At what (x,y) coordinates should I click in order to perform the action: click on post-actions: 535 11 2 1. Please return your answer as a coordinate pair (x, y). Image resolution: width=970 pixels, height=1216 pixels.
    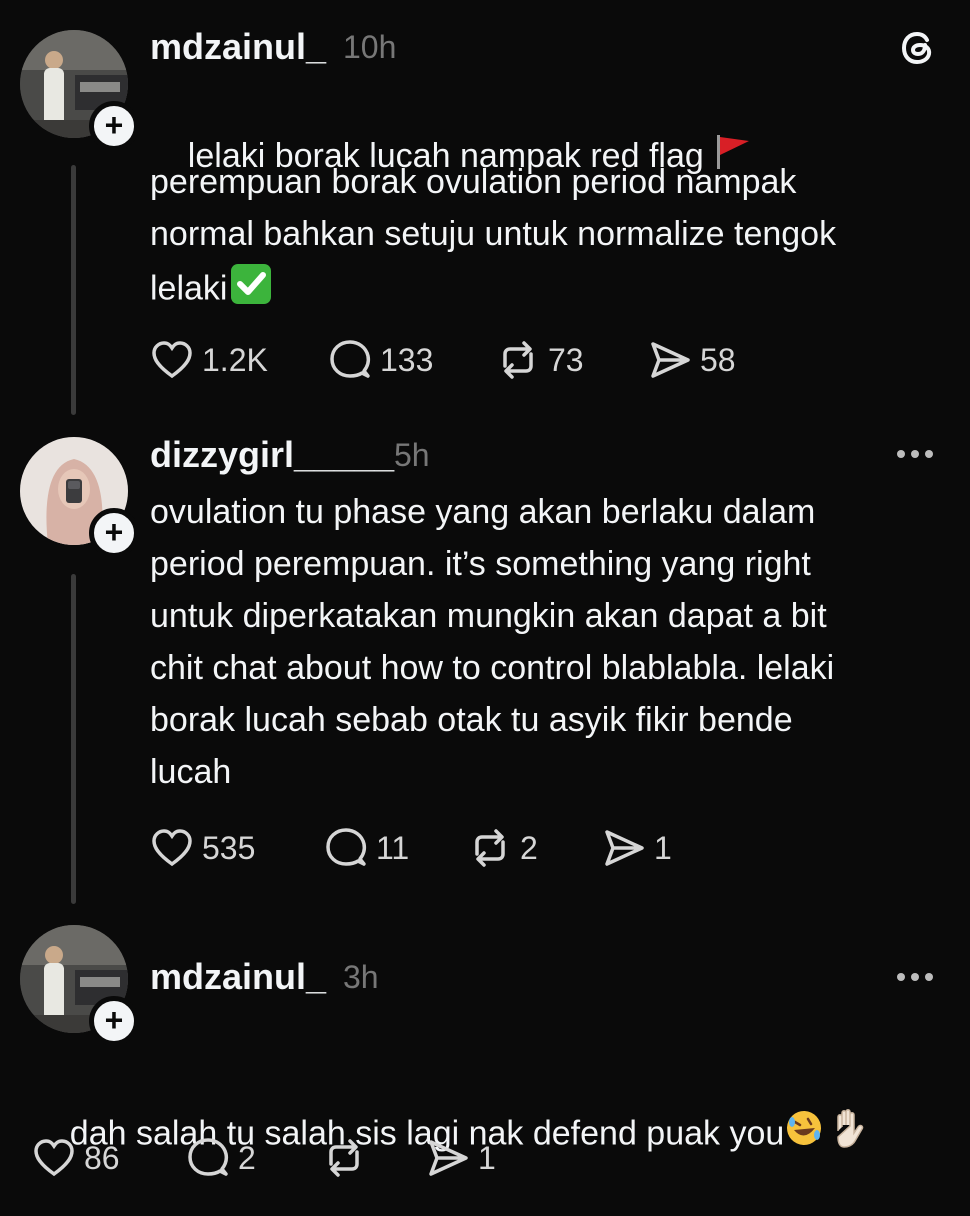
    Looking at the image, I should click on (411, 848).